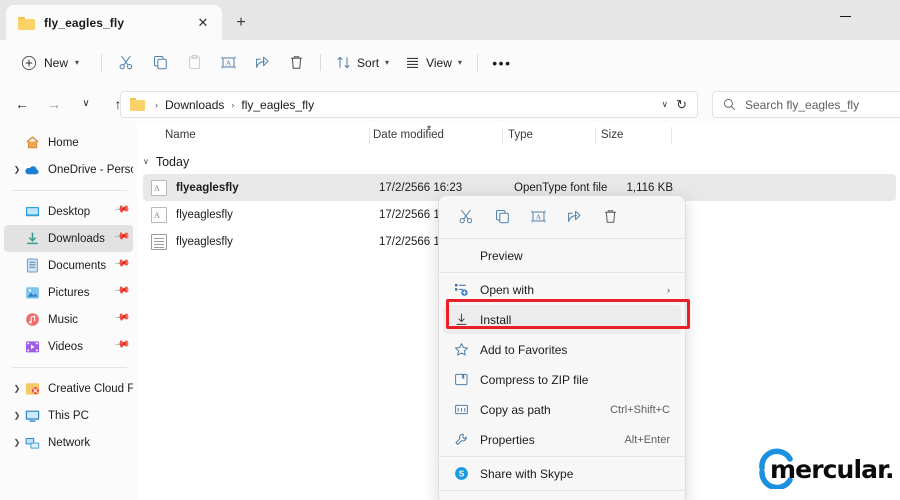 The image size is (900, 500). Describe the element at coordinates (684, 105) in the screenshot. I see `refresh-icon: ↻` at that location.